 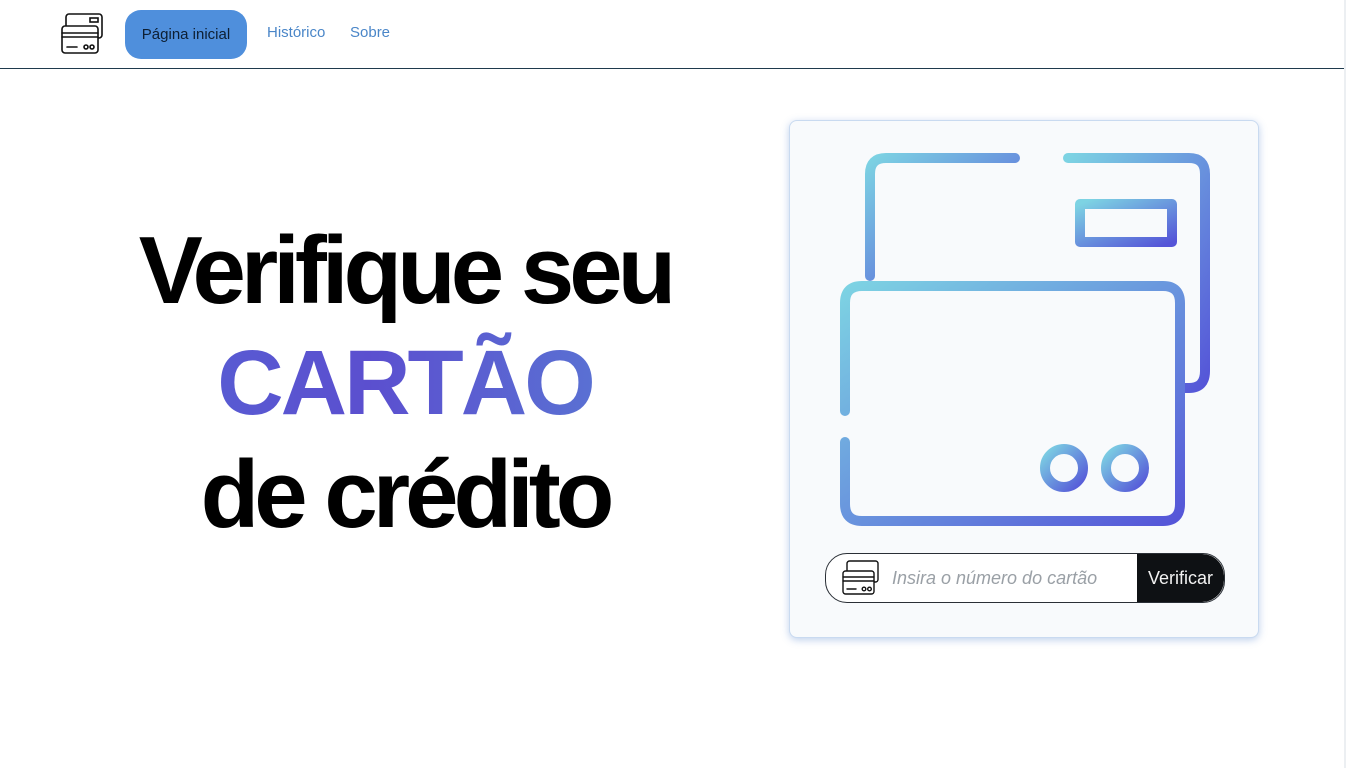 I want to click on nav-home-button: Página inicial, so click(x=186, y=34).